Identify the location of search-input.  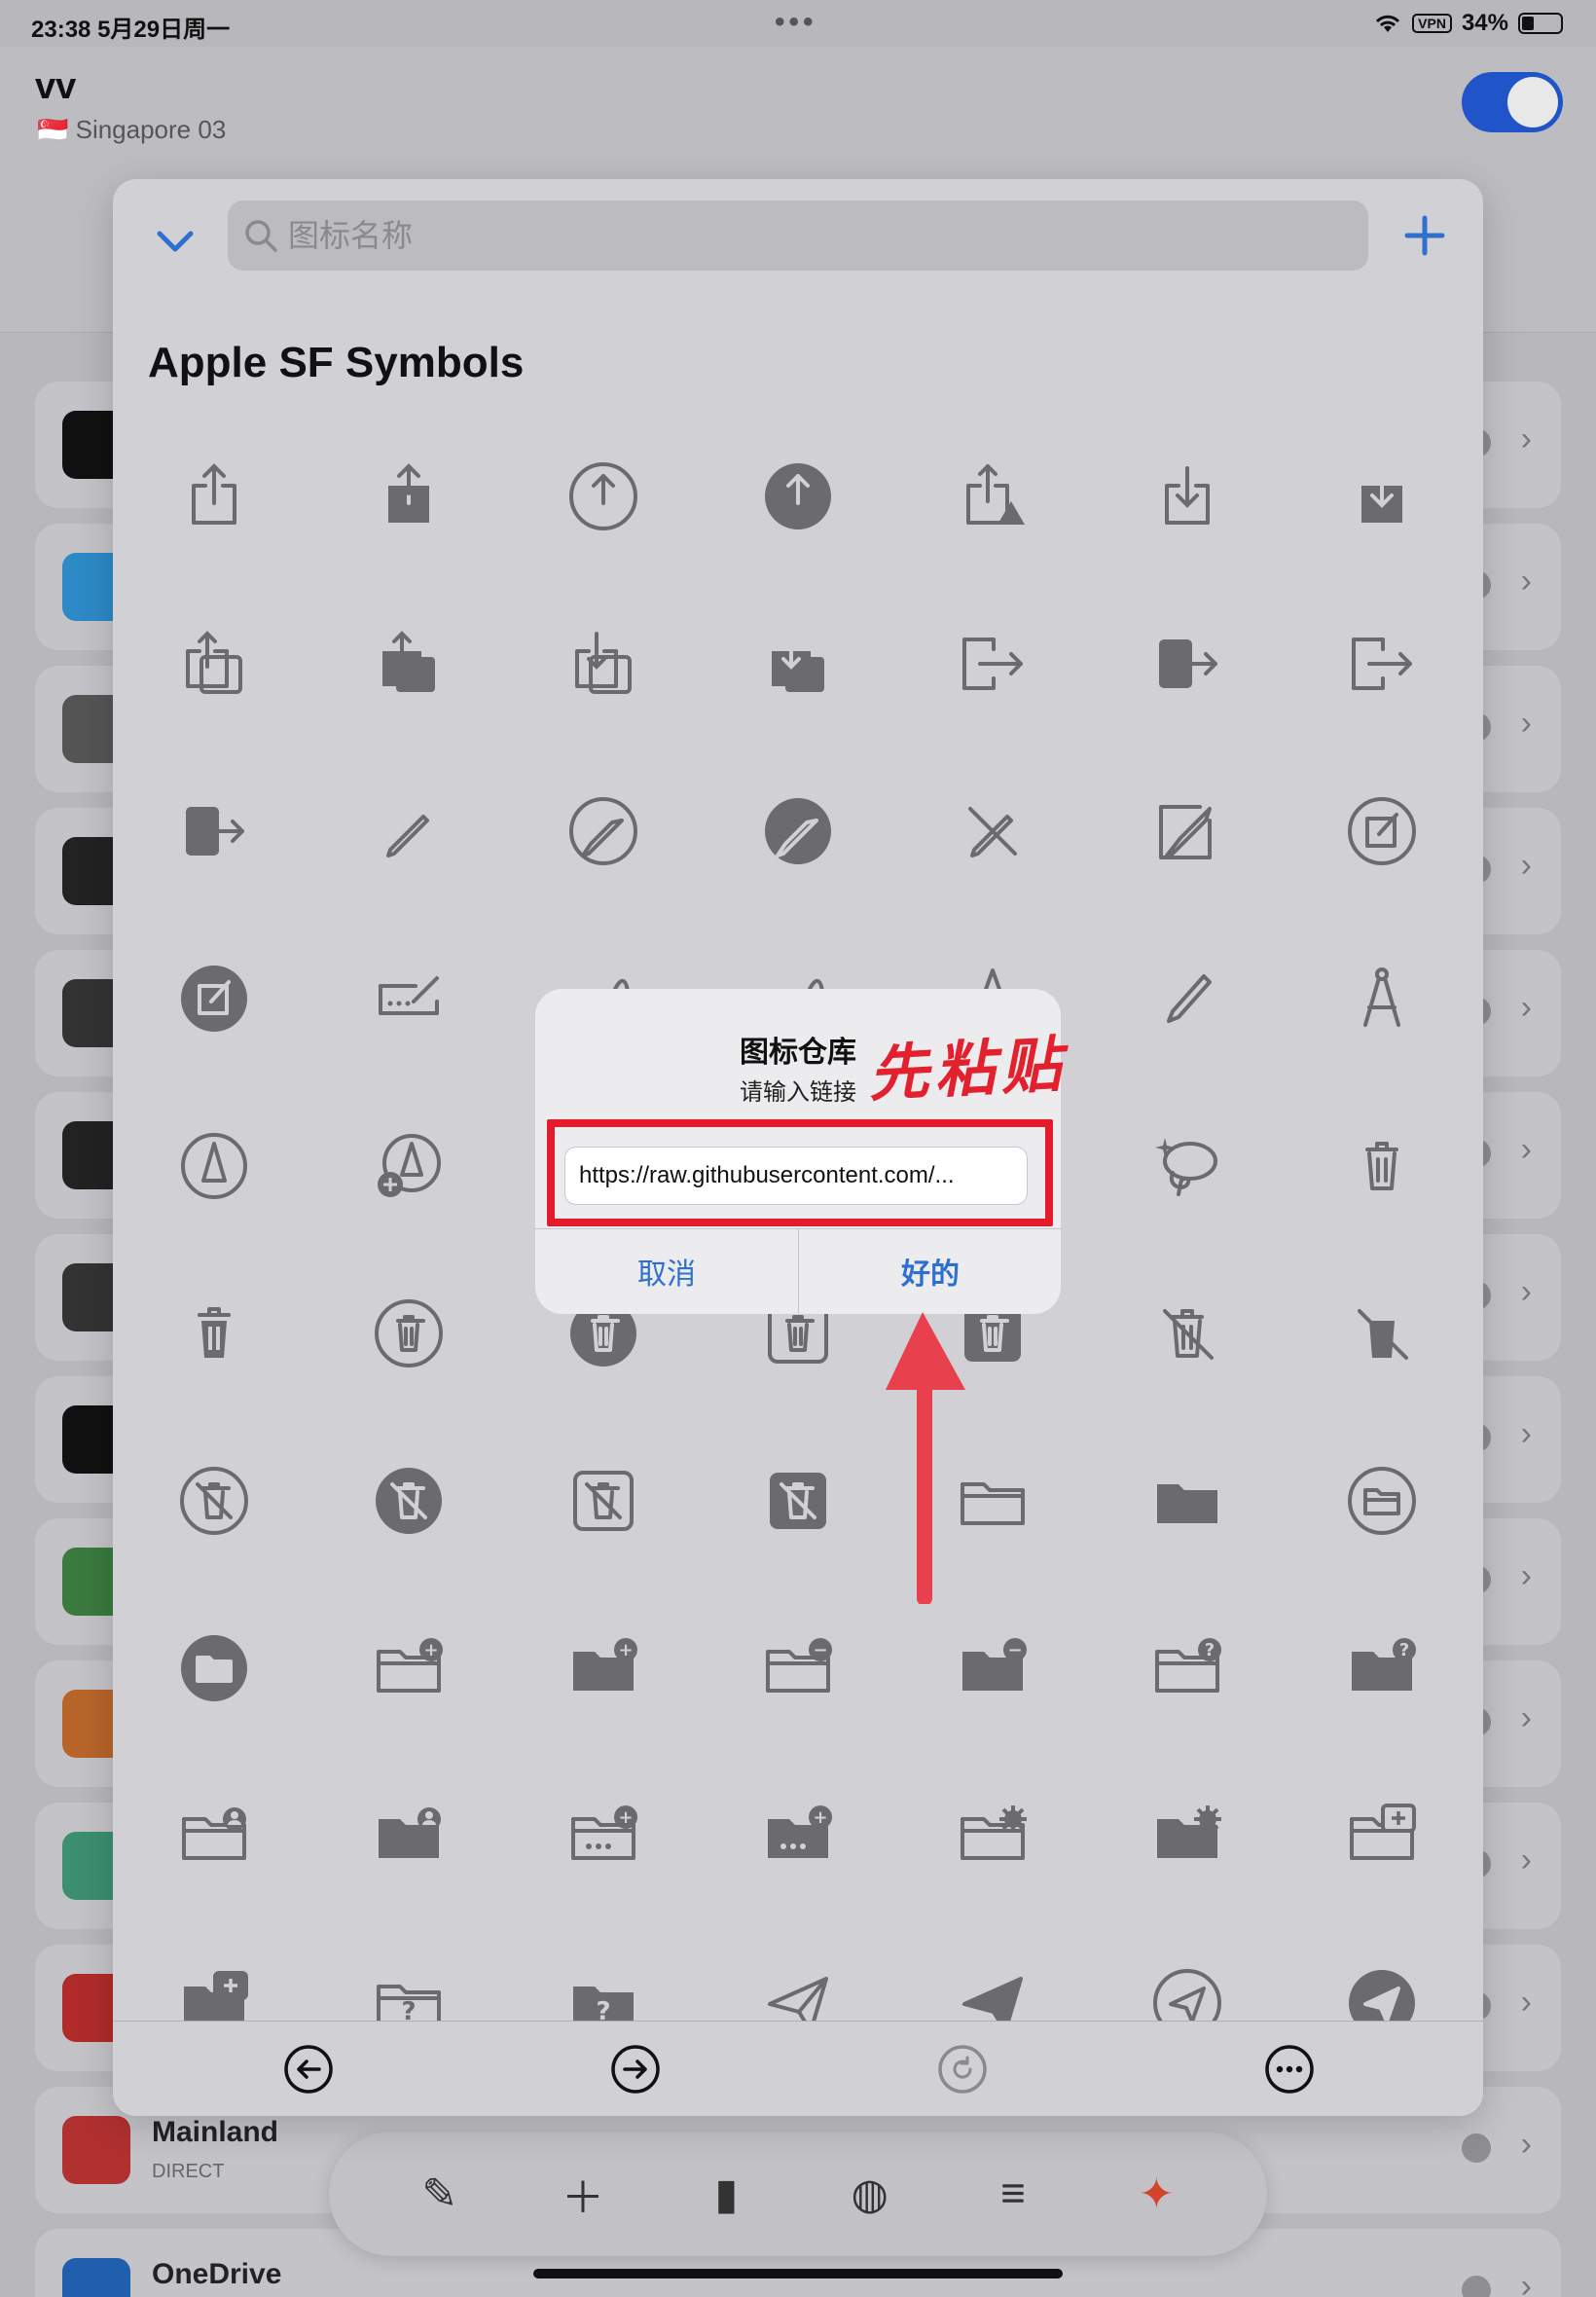
(818, 236).